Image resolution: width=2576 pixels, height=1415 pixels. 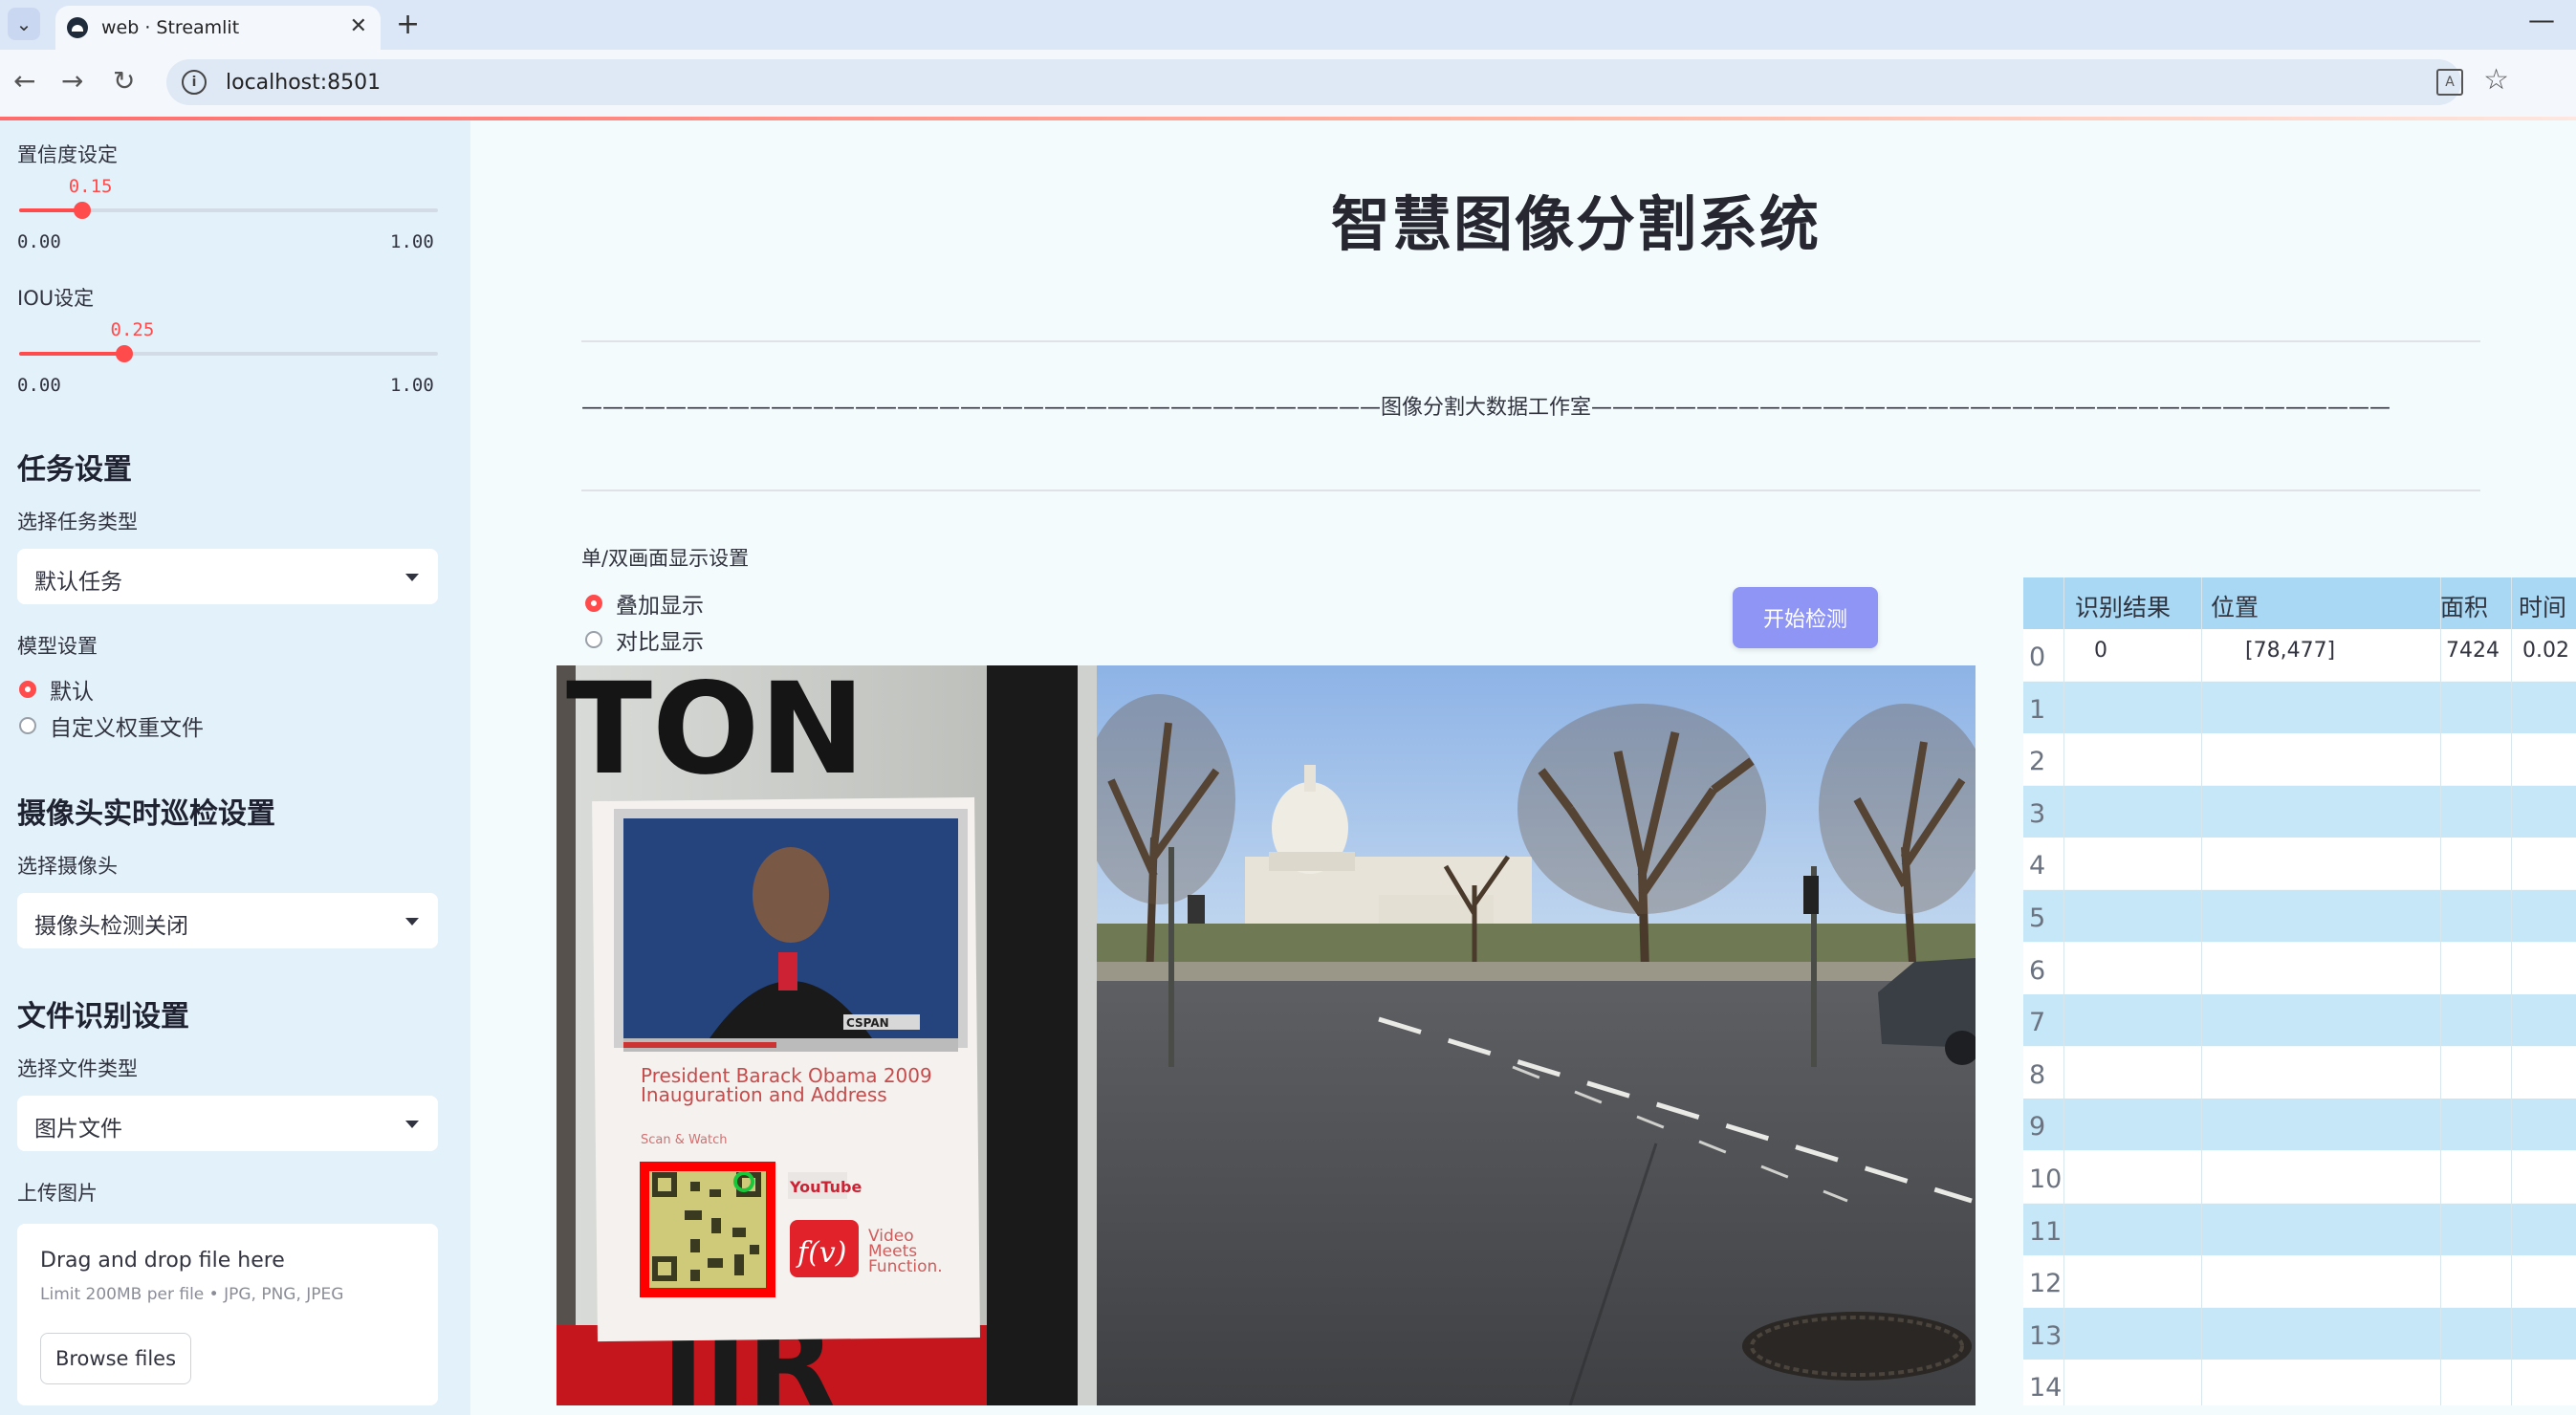 What do you see at coordinates (103, 1017) in the screenshot?
I see `file-settings-heading: 文件识别设置` at bounding box center [103, 1017].